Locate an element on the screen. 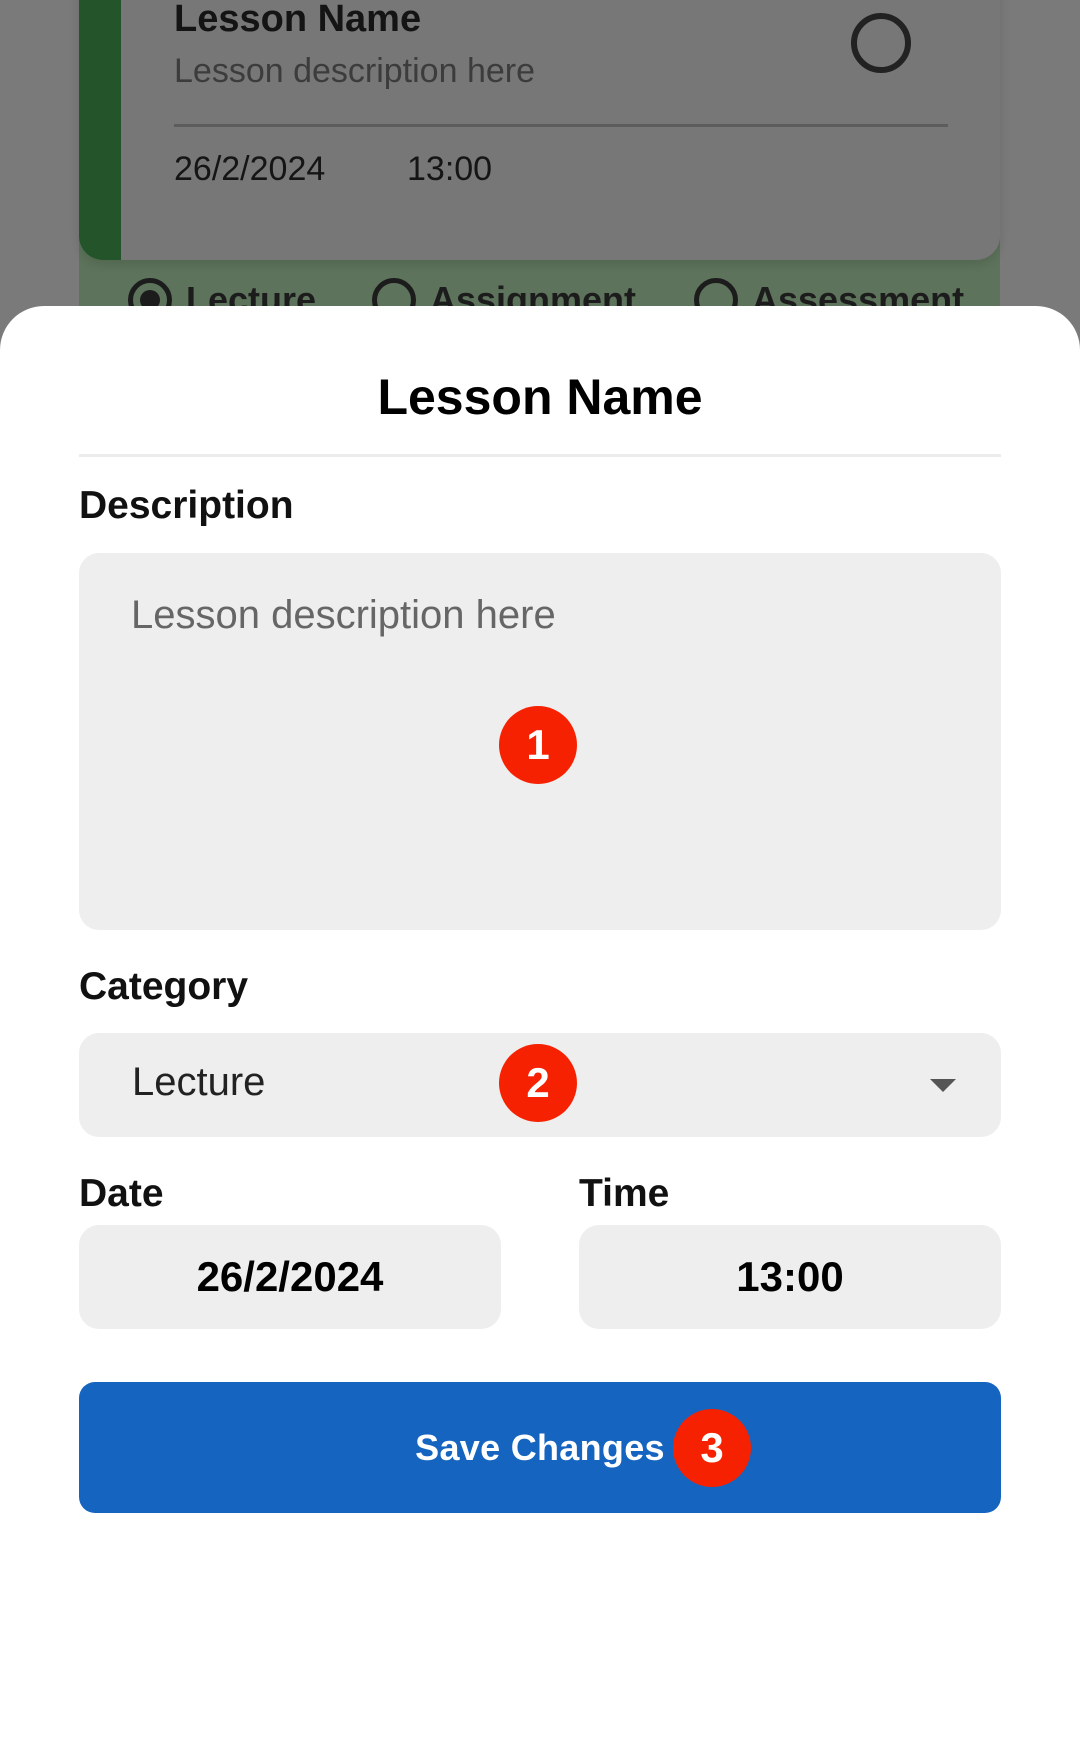 The height and width of the screenshot is (1753, 1080). sheet-title: Lesson Name is located at coordinates (540, 397).